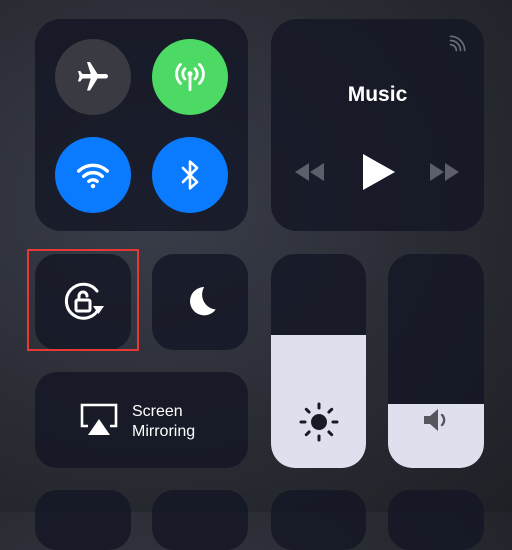  I want to click on cellular-data-button, so click(190, 77).